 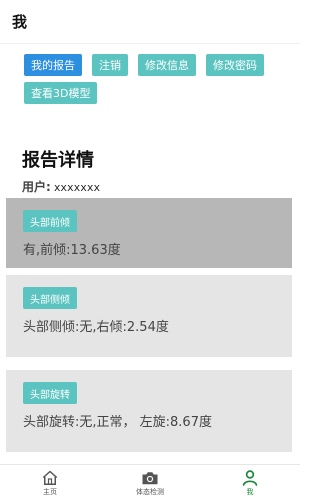 What do you see at coordinates (149, 316) in the screenshot?
I see `report-card-head-tilt: 头部侧倾 头部侧倾:无,右倾:2.54度` at bounding box center [149, 316].